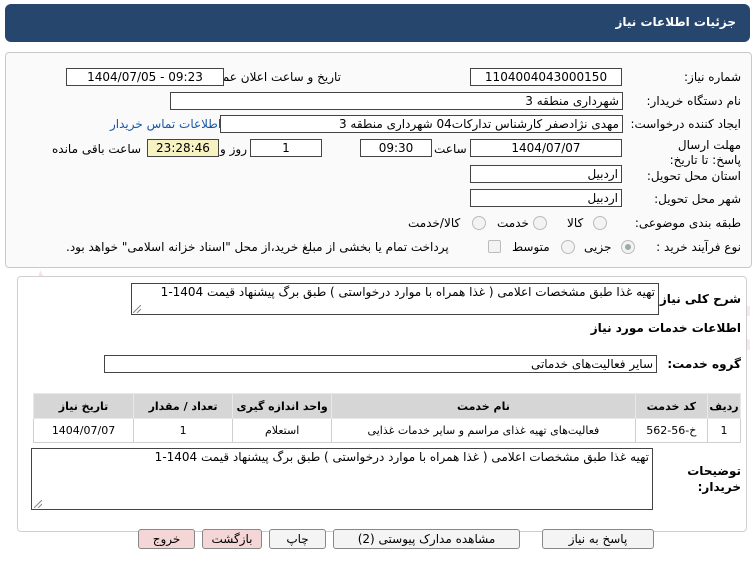  What do you see at coordinates (97, 149) in the screenshot?
I see `remaining-label: ساعت باقی مانده` at bounding box center [97, 149].